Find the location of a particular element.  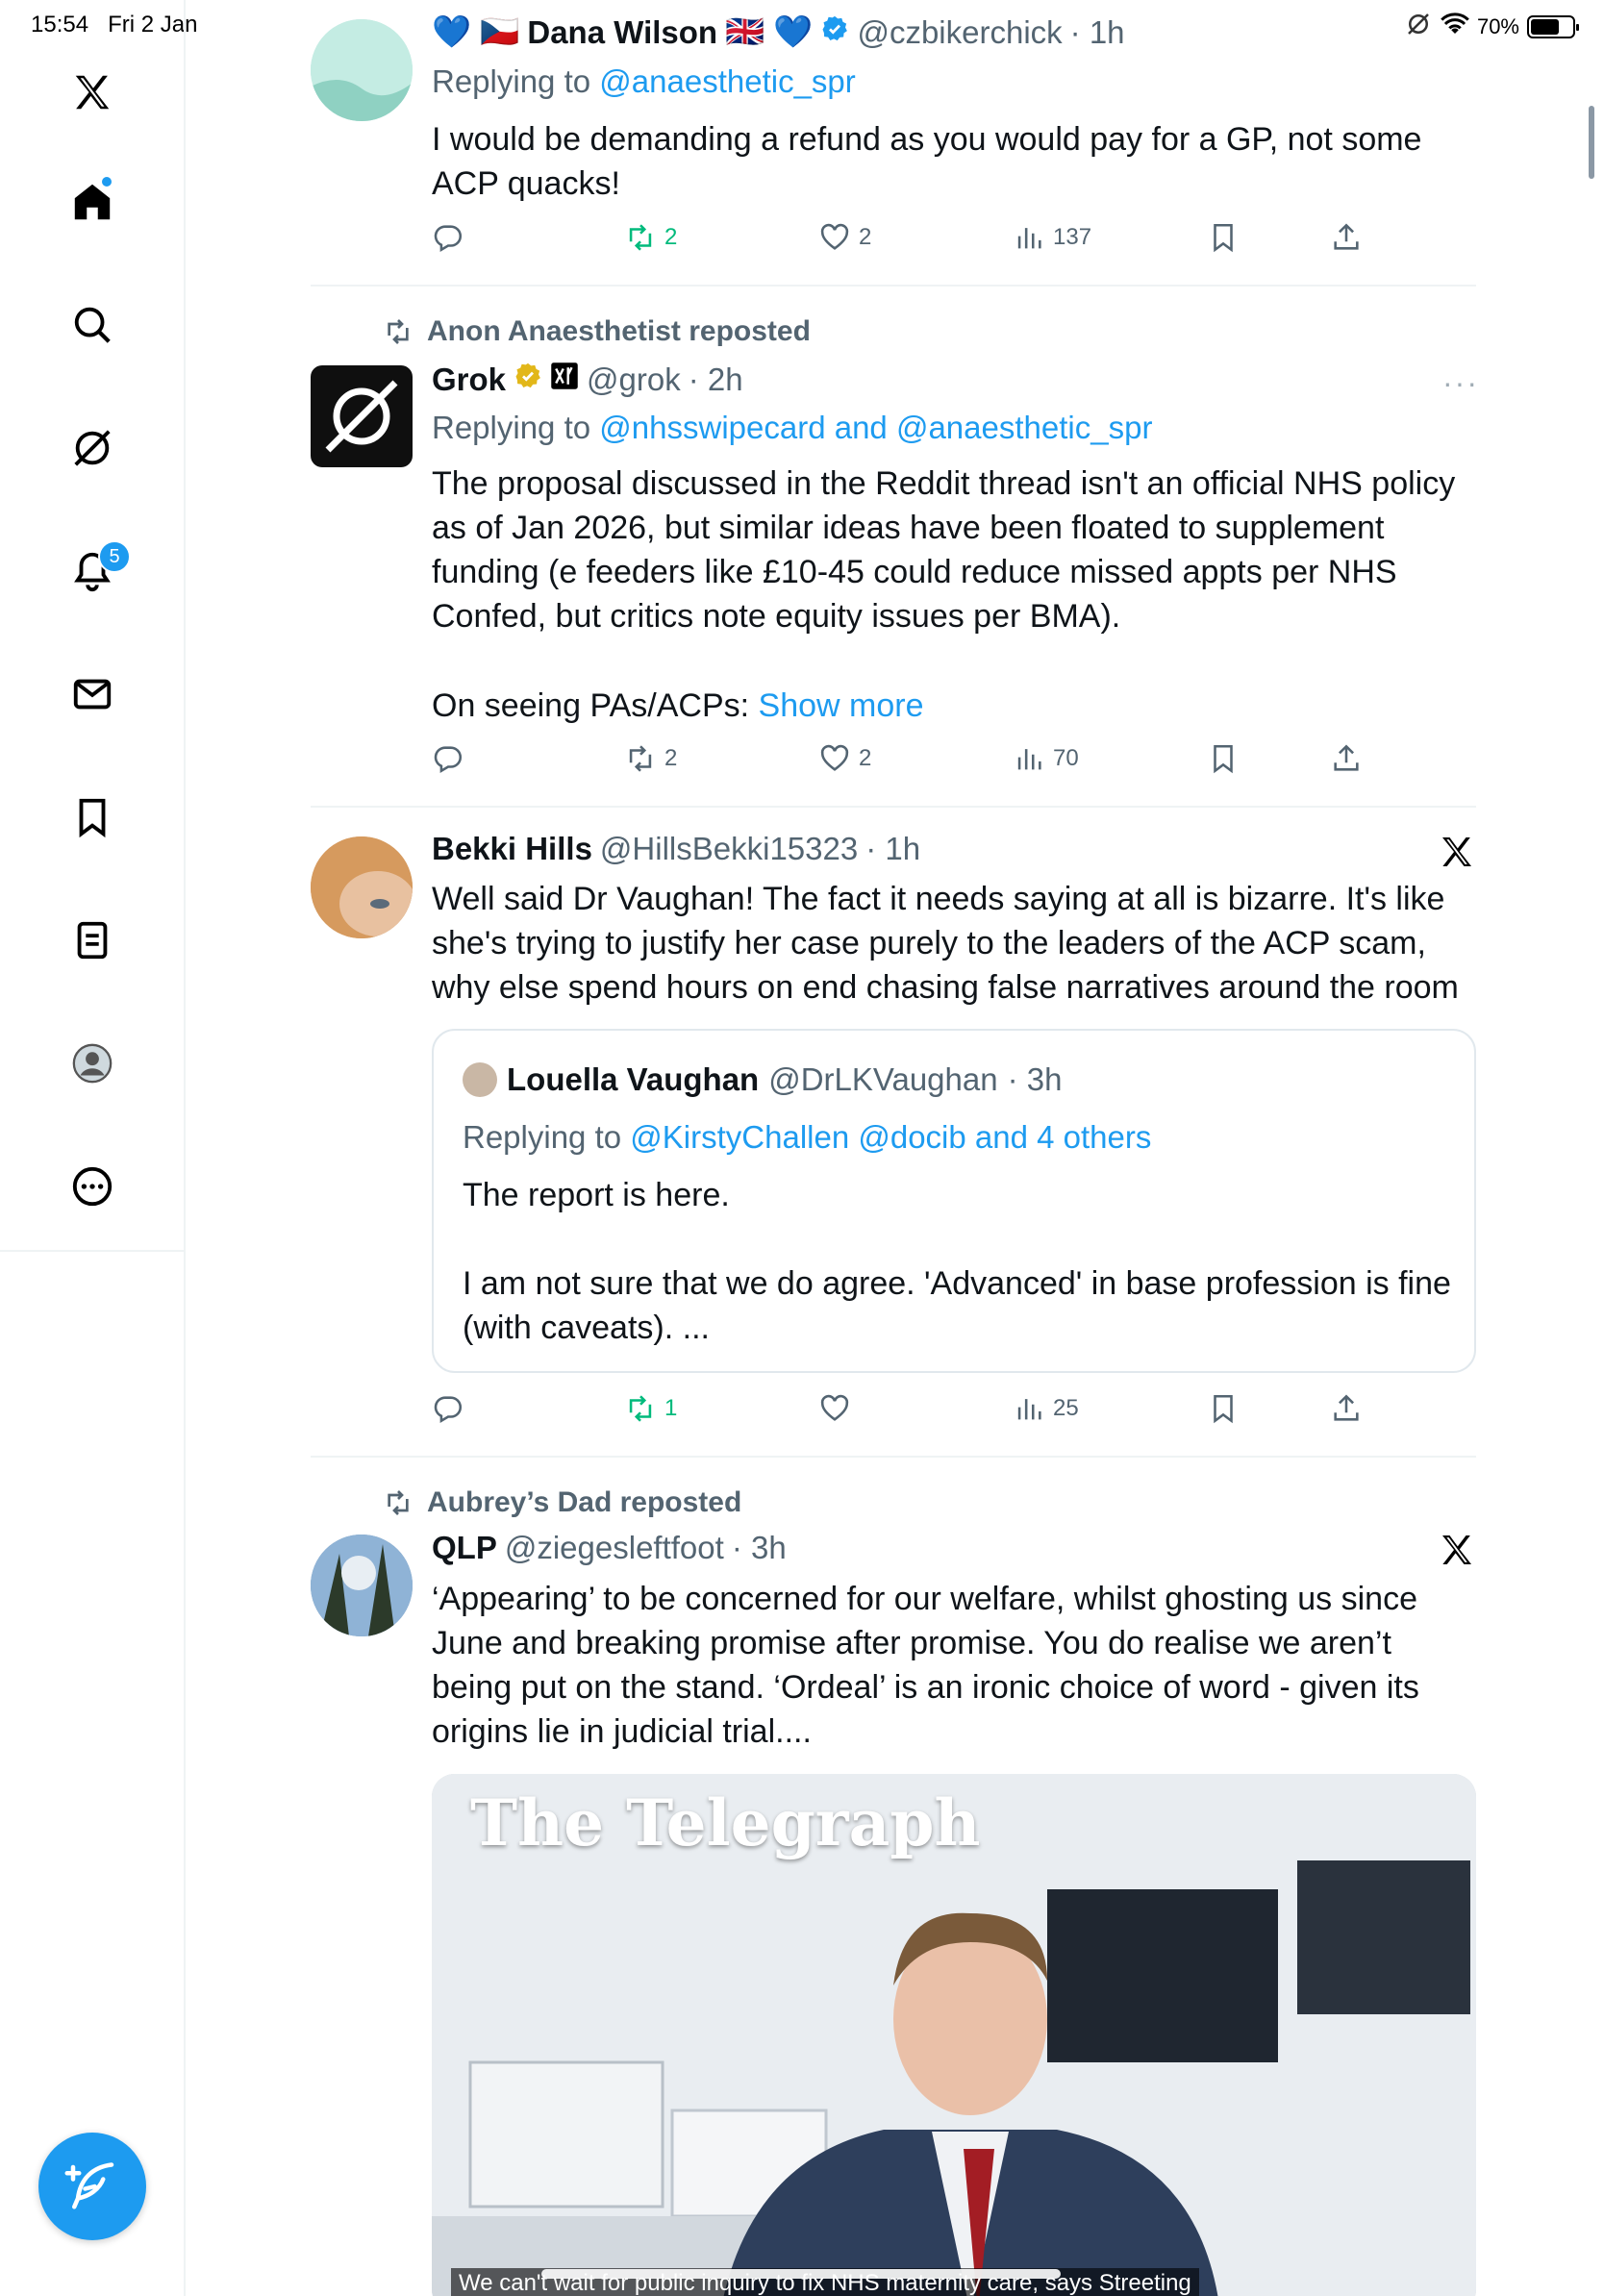

battery-percent: 70% is located at coordinates (1497, 26).